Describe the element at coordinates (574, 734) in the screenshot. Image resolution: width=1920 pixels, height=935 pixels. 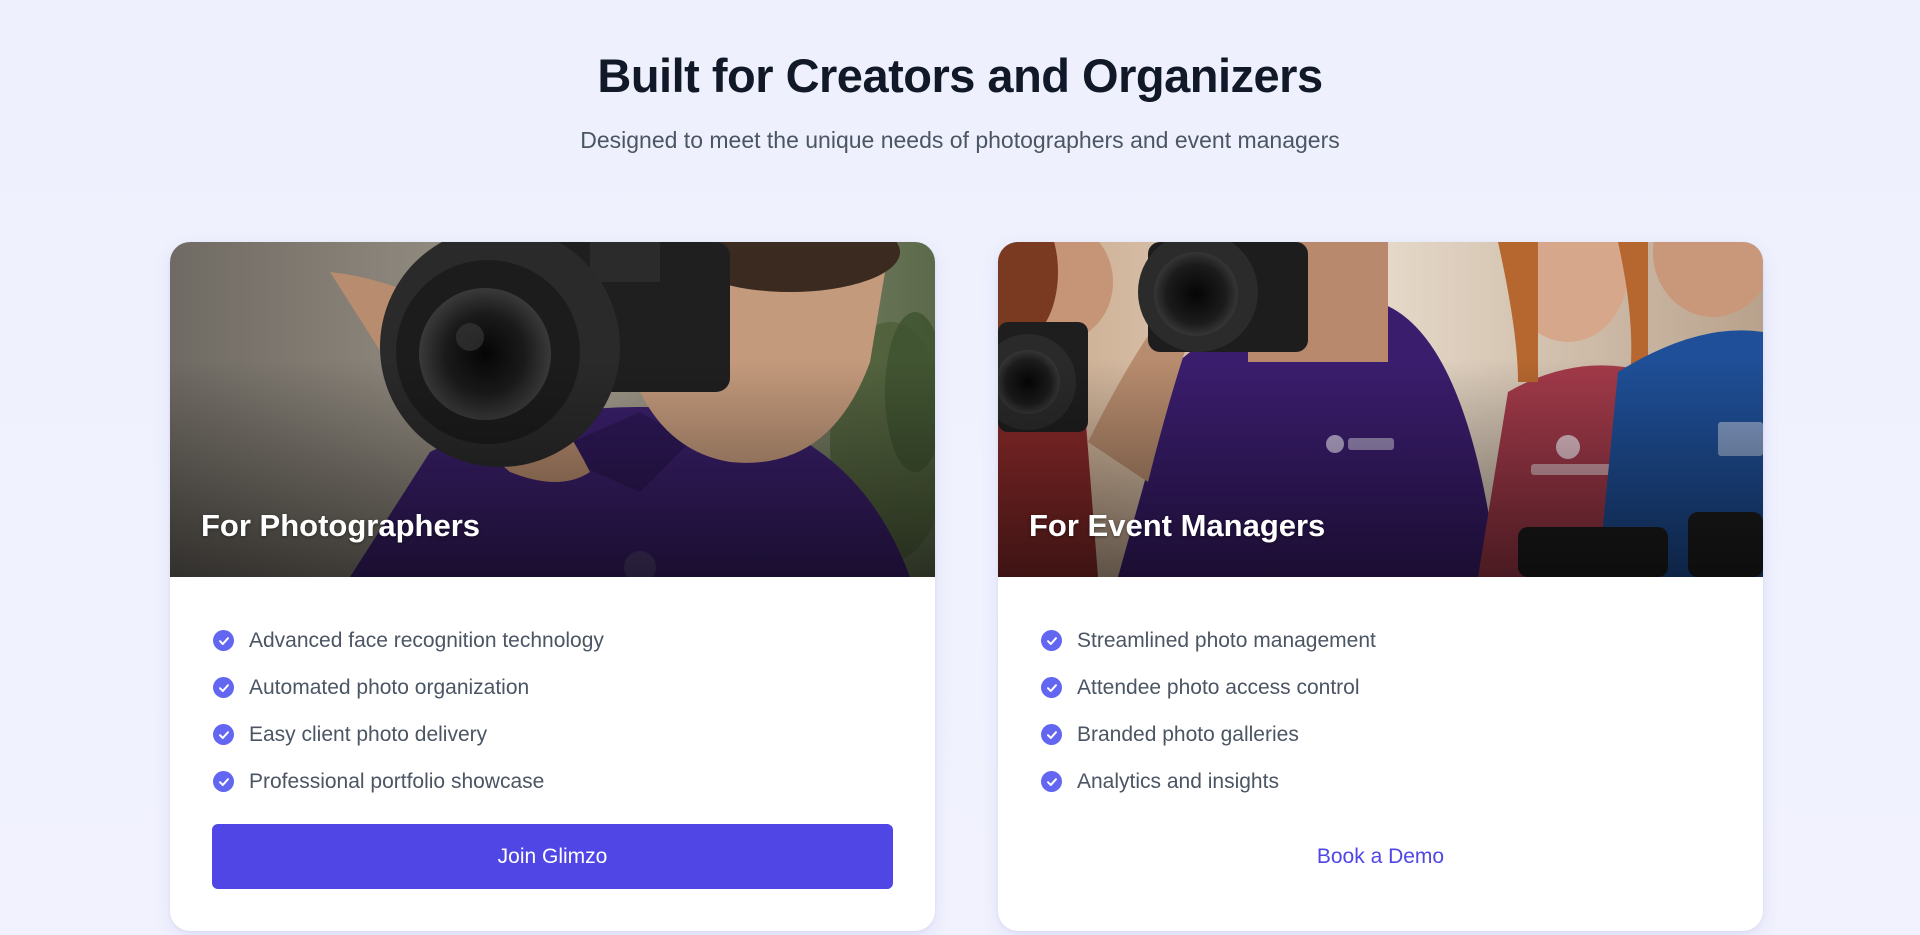
I see `list-item: Easy client photo delivery` at that location.